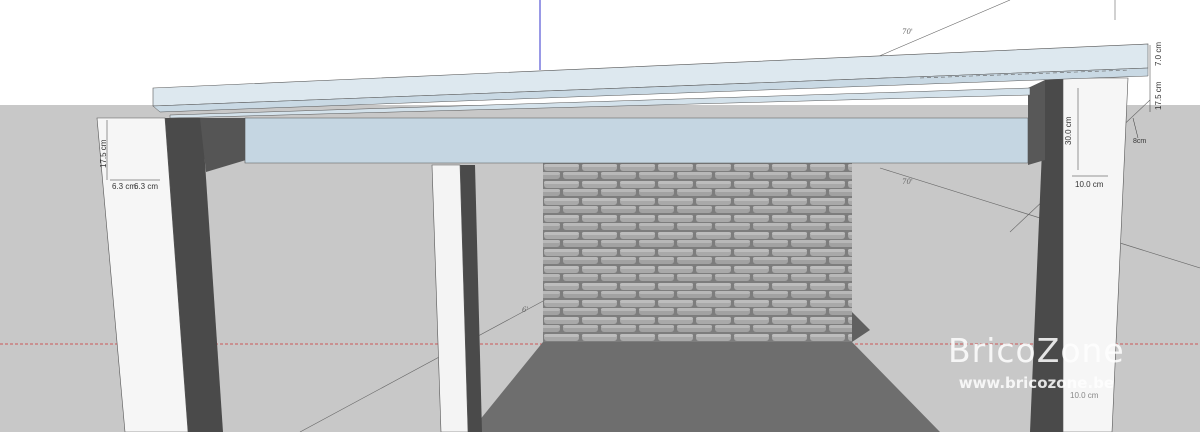 The width and height of the screenshot is (1200, 432). I want to click on dim-post-right-height: 30.0 cm, so click(1068, 130).